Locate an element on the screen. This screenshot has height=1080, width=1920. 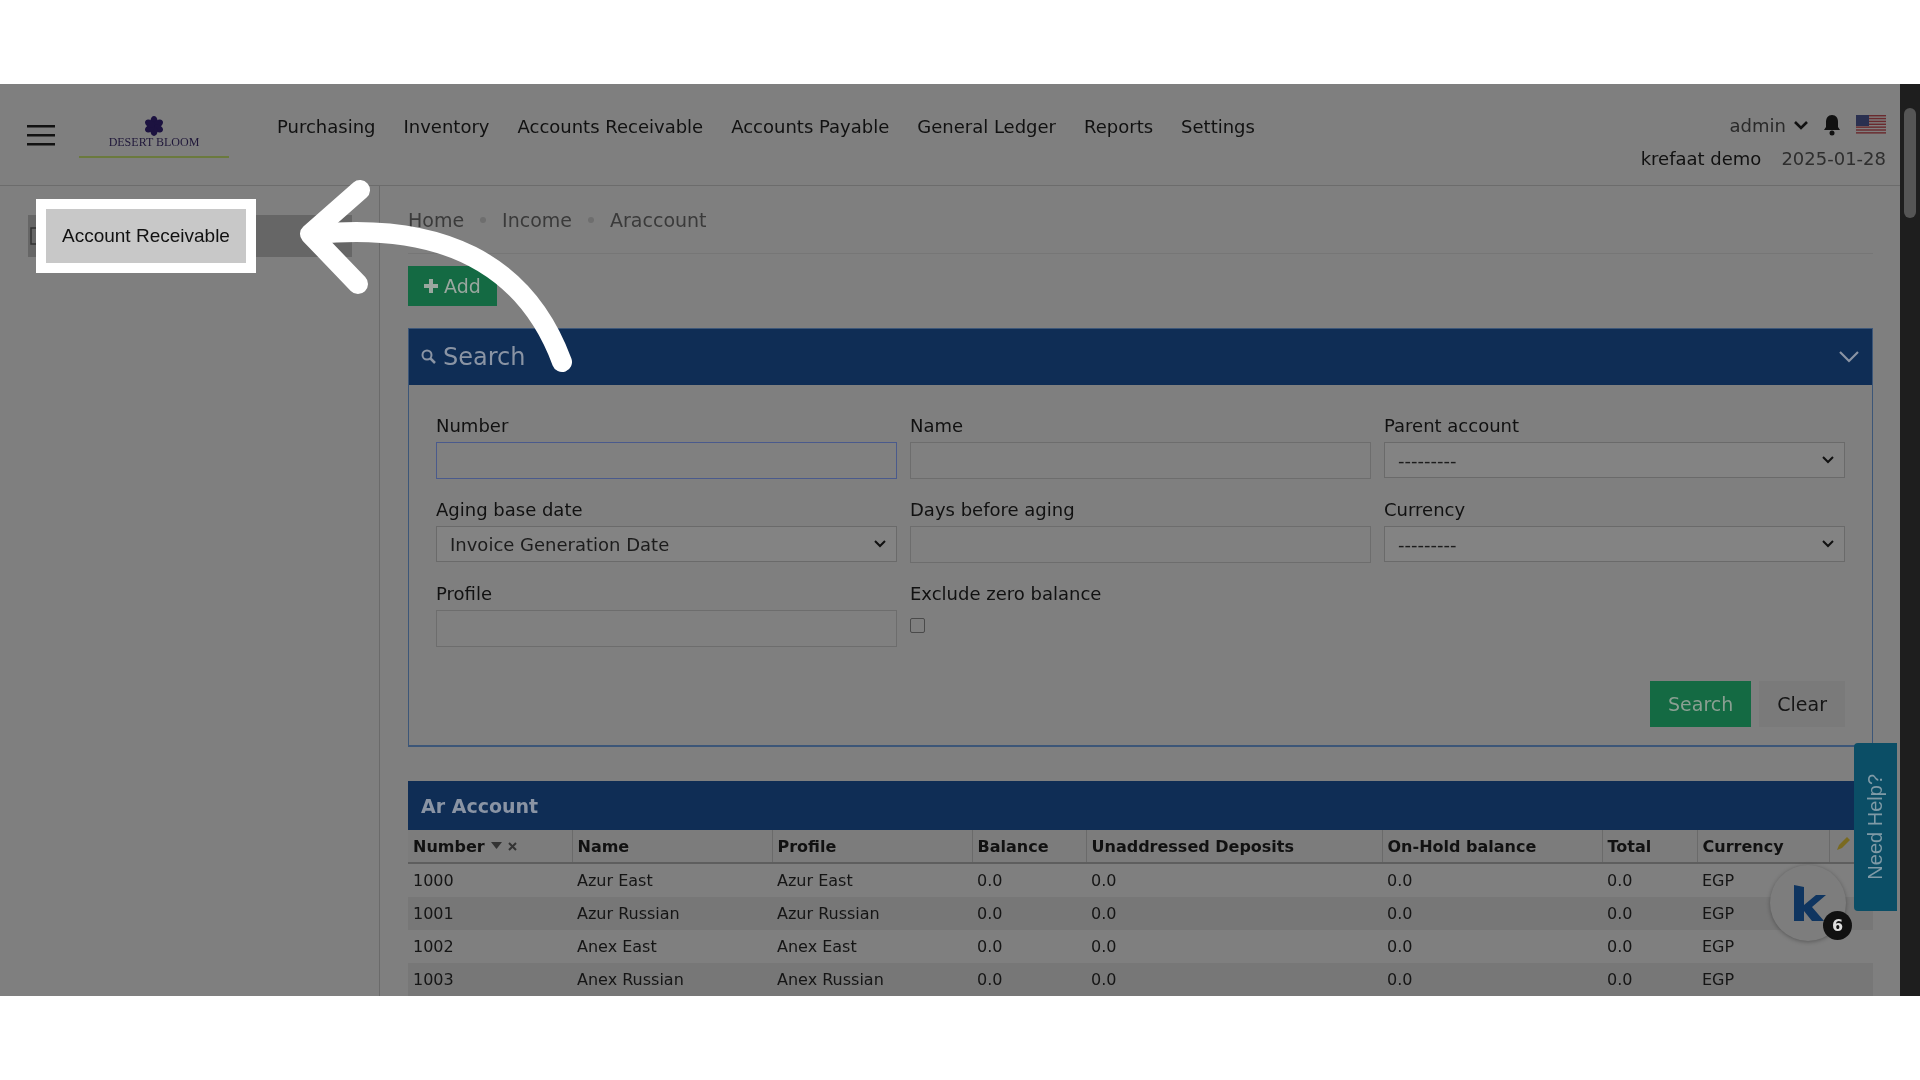
panel-title: Search is located at coordinates (473, 357).